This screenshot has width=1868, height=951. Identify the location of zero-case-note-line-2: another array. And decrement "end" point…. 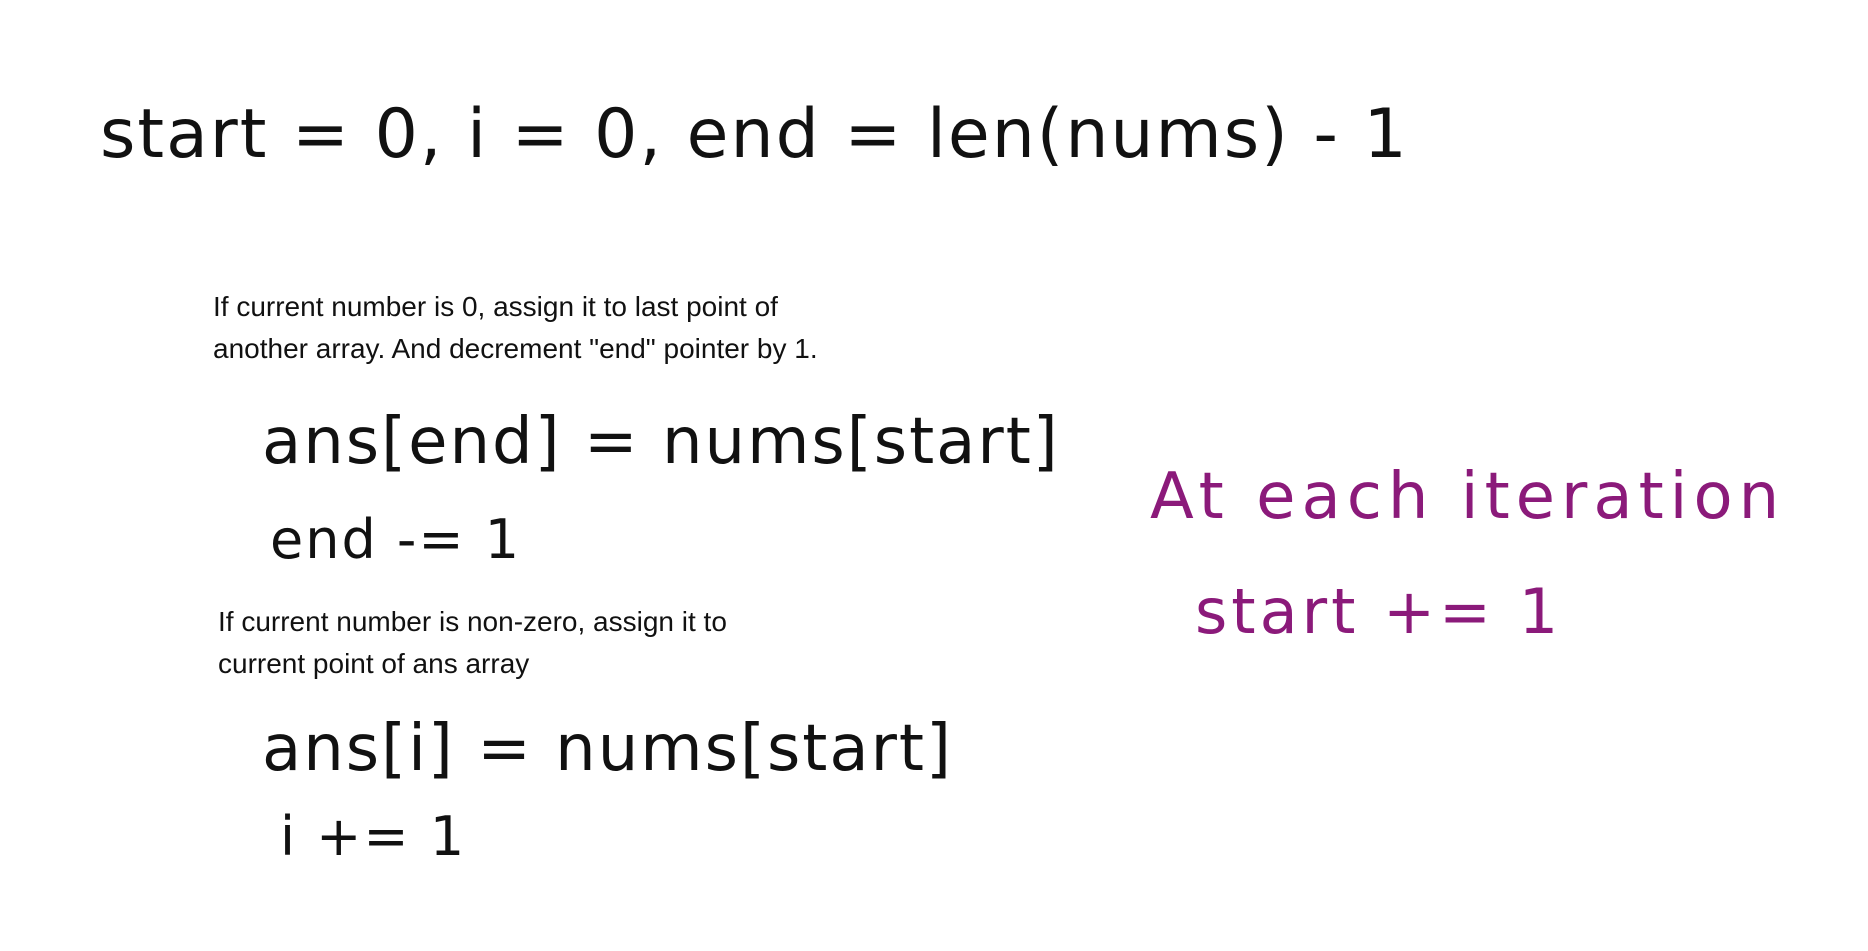
(515, 348).